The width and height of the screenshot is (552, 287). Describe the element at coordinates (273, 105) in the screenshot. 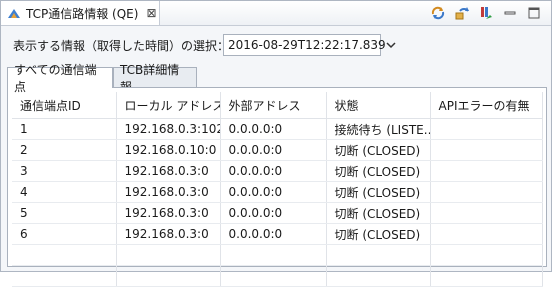

I see `column-header: 外部アドレス` at that location.